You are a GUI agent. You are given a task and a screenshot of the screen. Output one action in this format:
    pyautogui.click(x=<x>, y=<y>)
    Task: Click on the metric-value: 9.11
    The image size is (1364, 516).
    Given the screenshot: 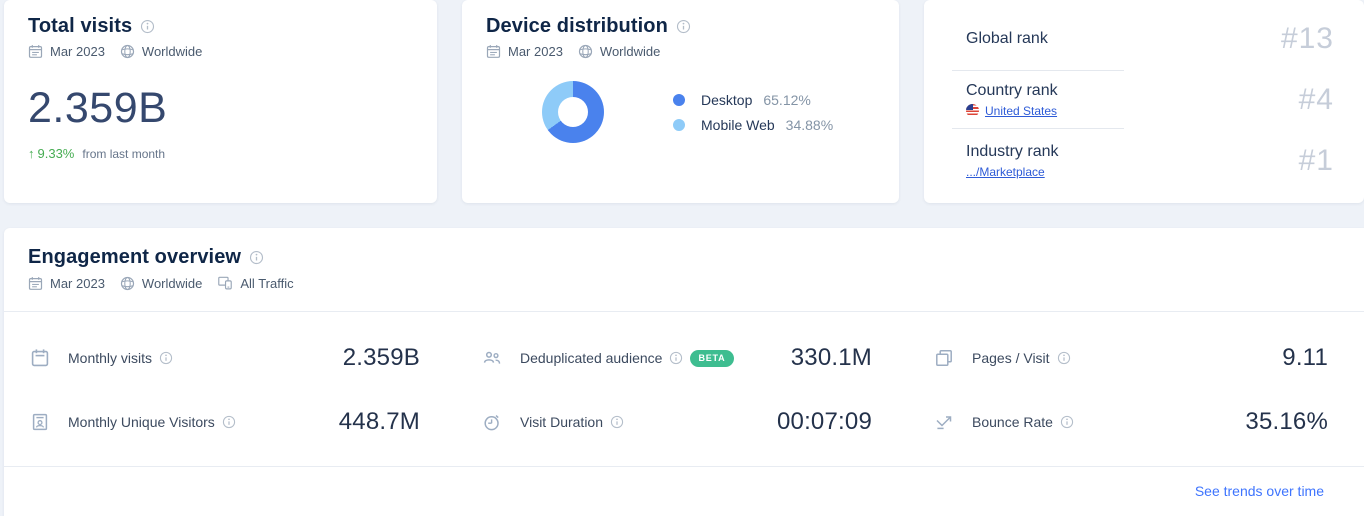 What is the action you would take?
    pyautogui.click(x=1305, y=357)
    